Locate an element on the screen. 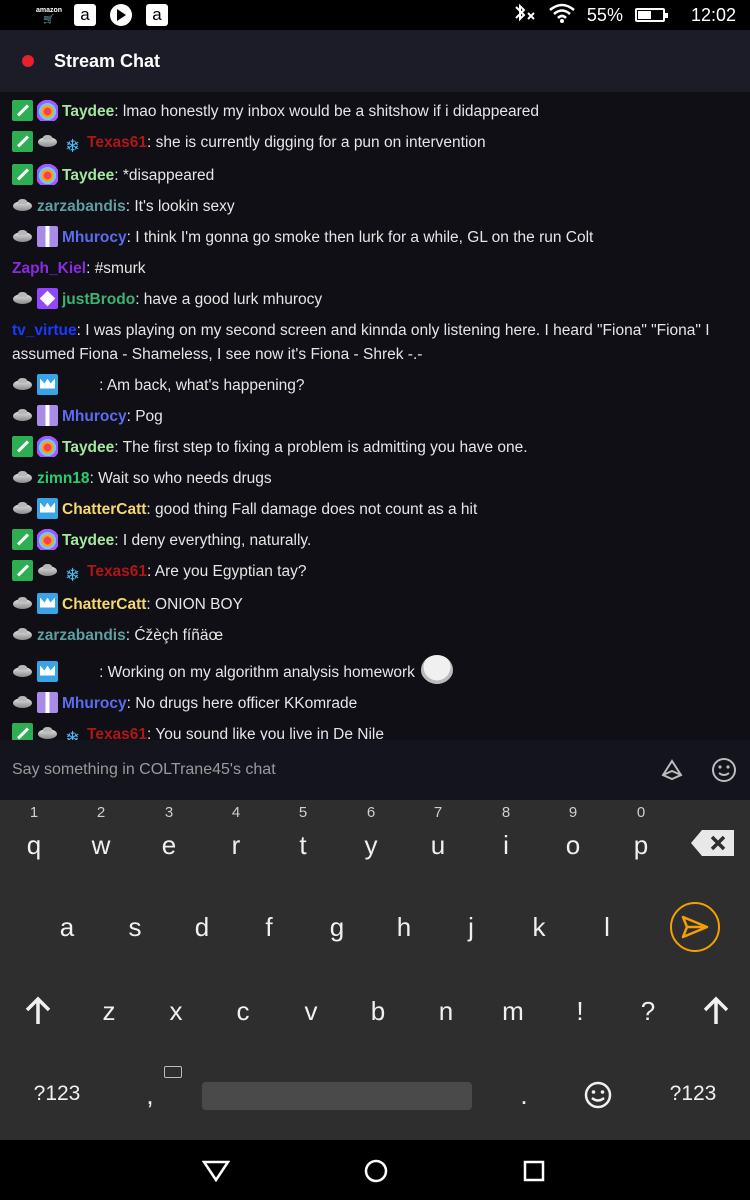  key-o: 9o is located at coordinates (573, 832).